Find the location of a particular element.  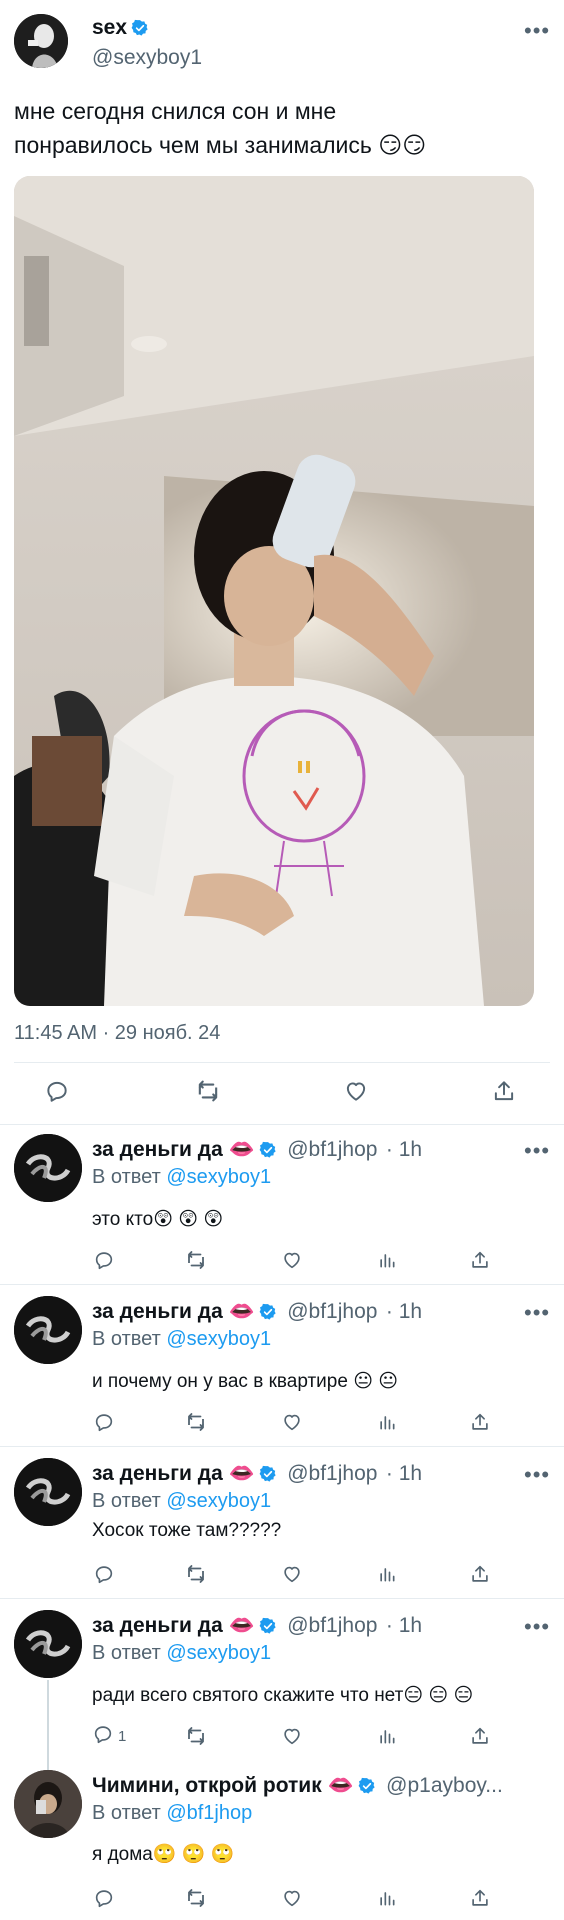

reply-text: это кто😲 😲 😲 is located at coordinates (158, 1219).